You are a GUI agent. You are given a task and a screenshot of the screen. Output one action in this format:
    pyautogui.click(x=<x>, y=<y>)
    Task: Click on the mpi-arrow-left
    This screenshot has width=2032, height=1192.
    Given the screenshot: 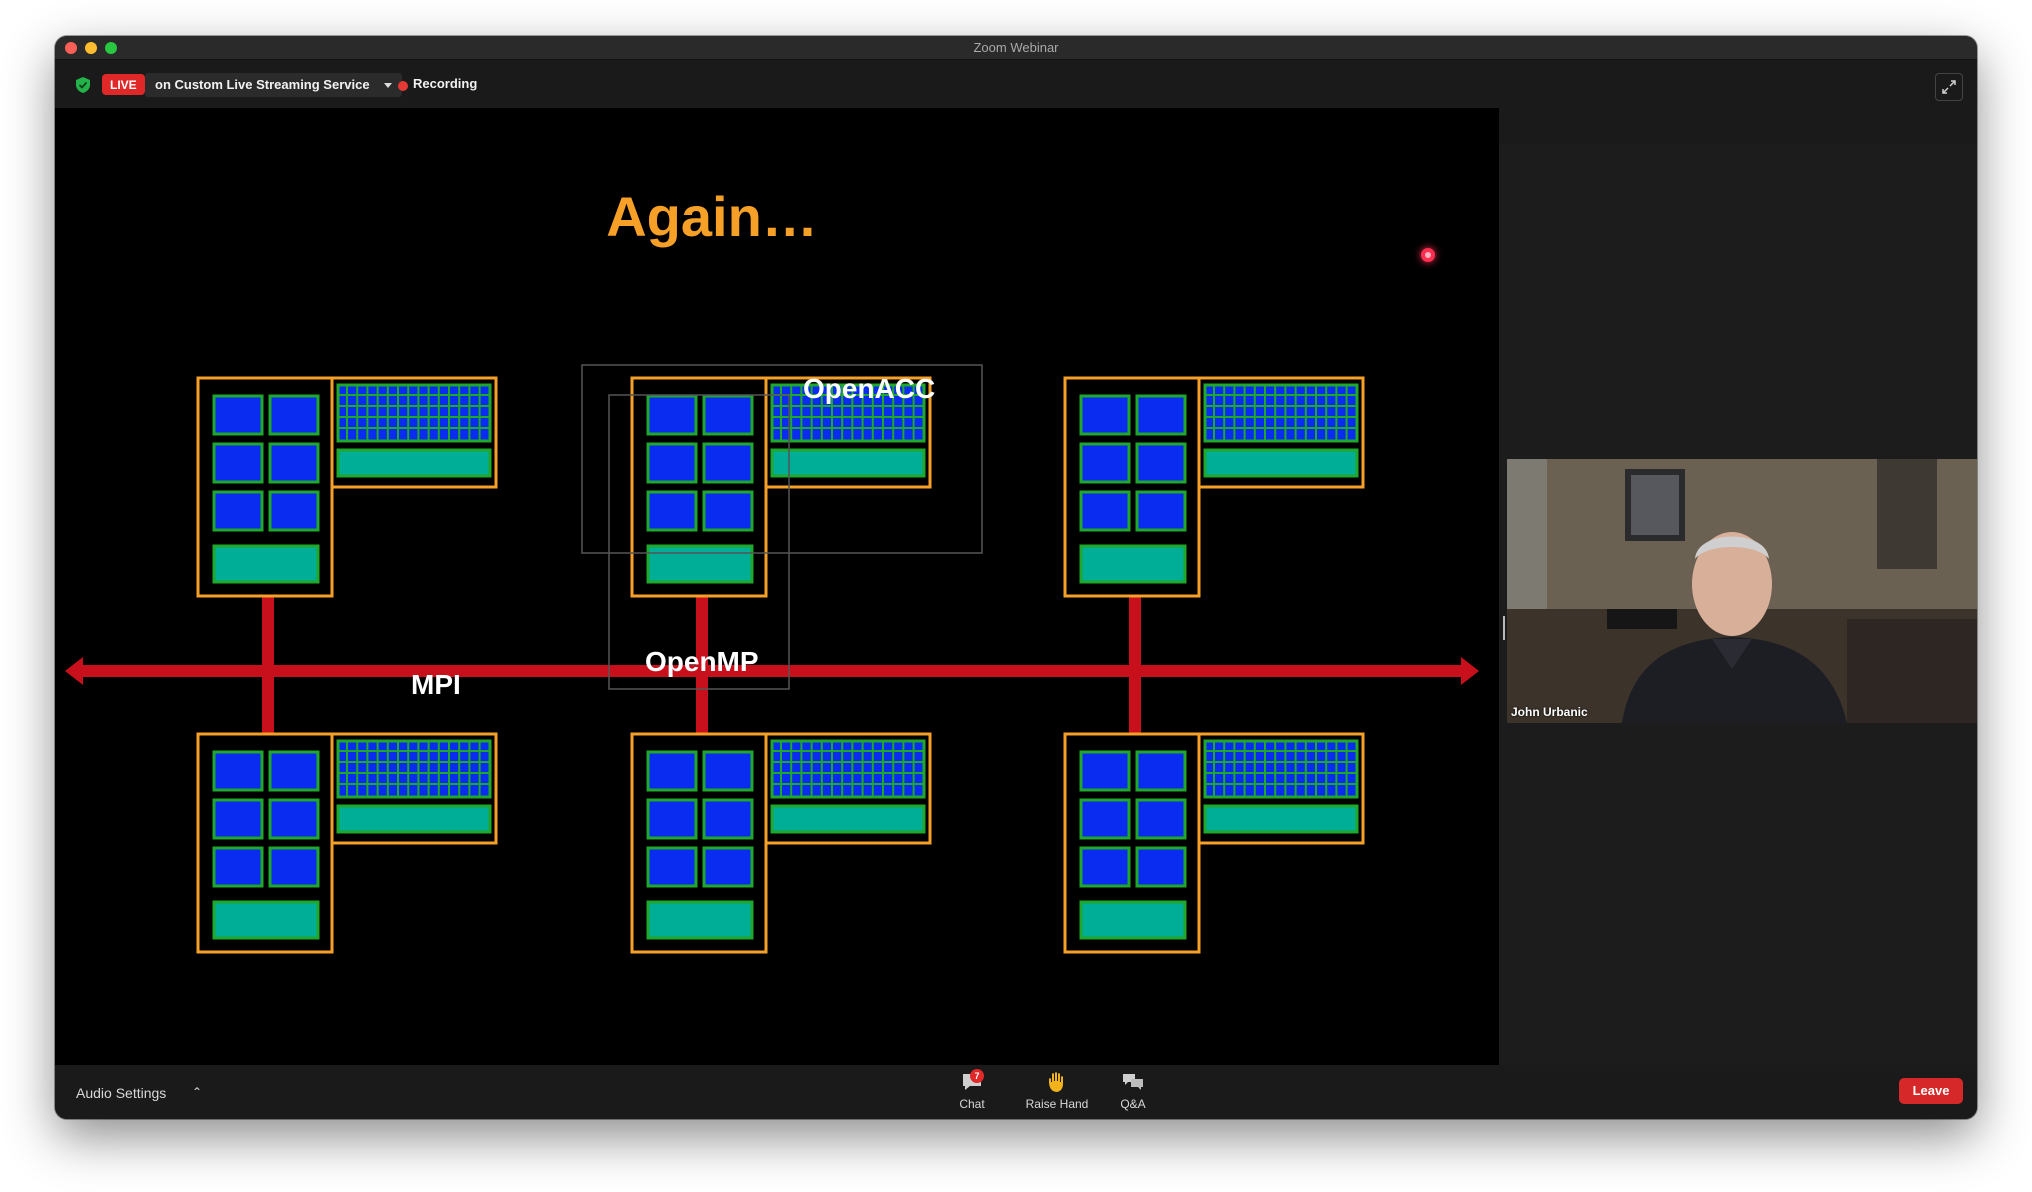 What is the action you would take?
    pyautogui.click(x=74, y=671)
    